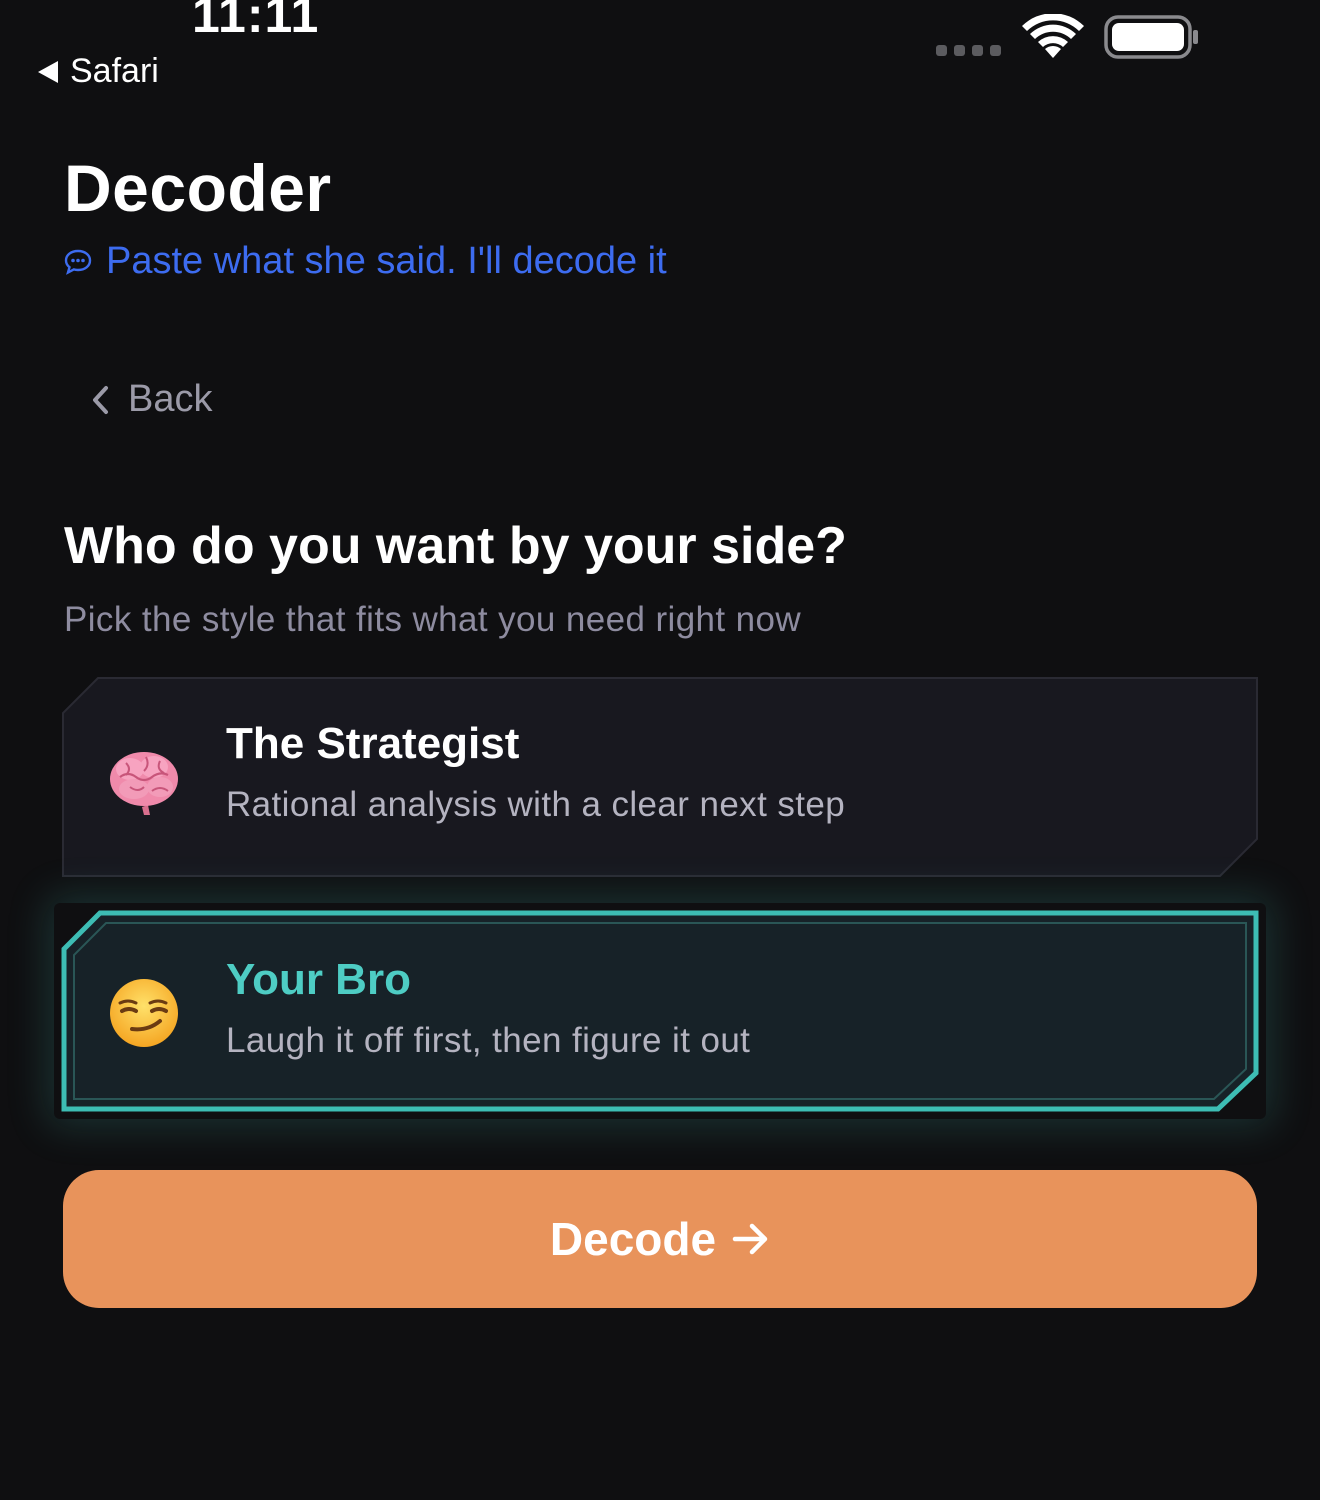 The width and height of the screenshot is (1320, 1500). I want to click on card-frame-selected, so click(660, 1011).